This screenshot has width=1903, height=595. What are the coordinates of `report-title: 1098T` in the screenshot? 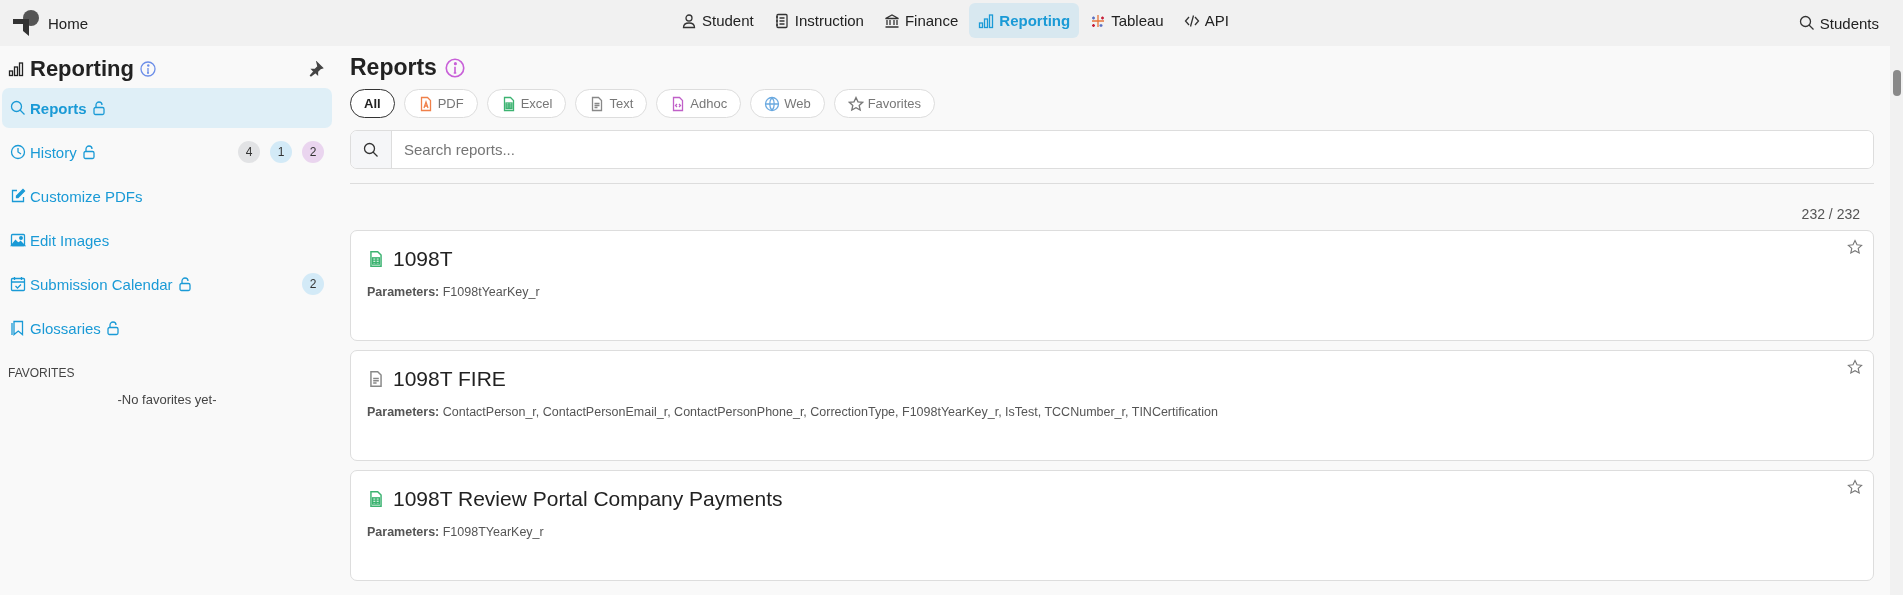 It's located at (423, 259).